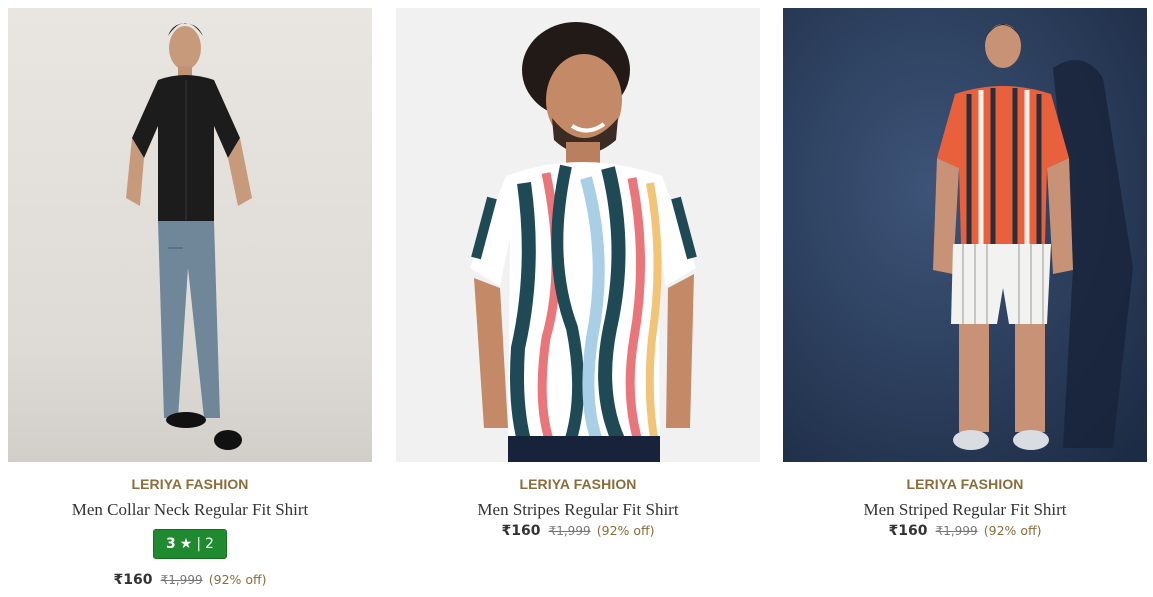 Image resolution: width=1153 pixels, height=597 pixels. Describe the element at coordinates (190, 510) in the screenshot. I see `product-title: Men Collar Neck Regular Fit Shirt` at that location.